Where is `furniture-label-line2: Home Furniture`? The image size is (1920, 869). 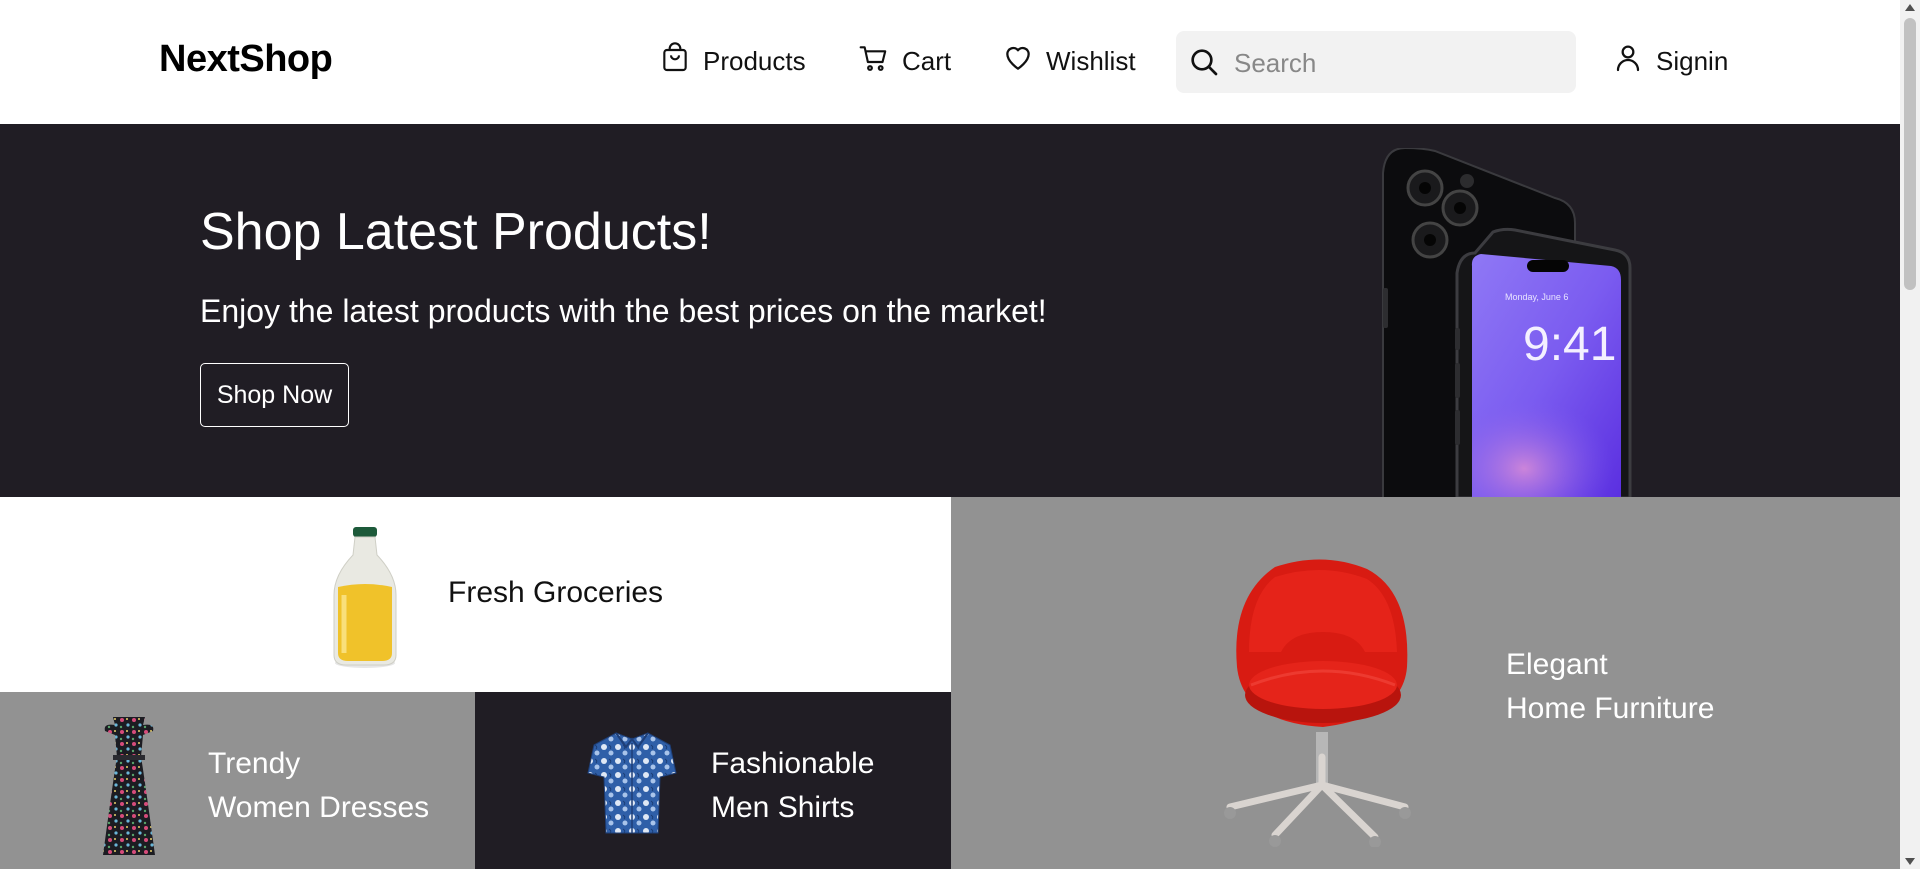
furniture-label-line2: Home Furniture is located at coordinates (1610, 708).